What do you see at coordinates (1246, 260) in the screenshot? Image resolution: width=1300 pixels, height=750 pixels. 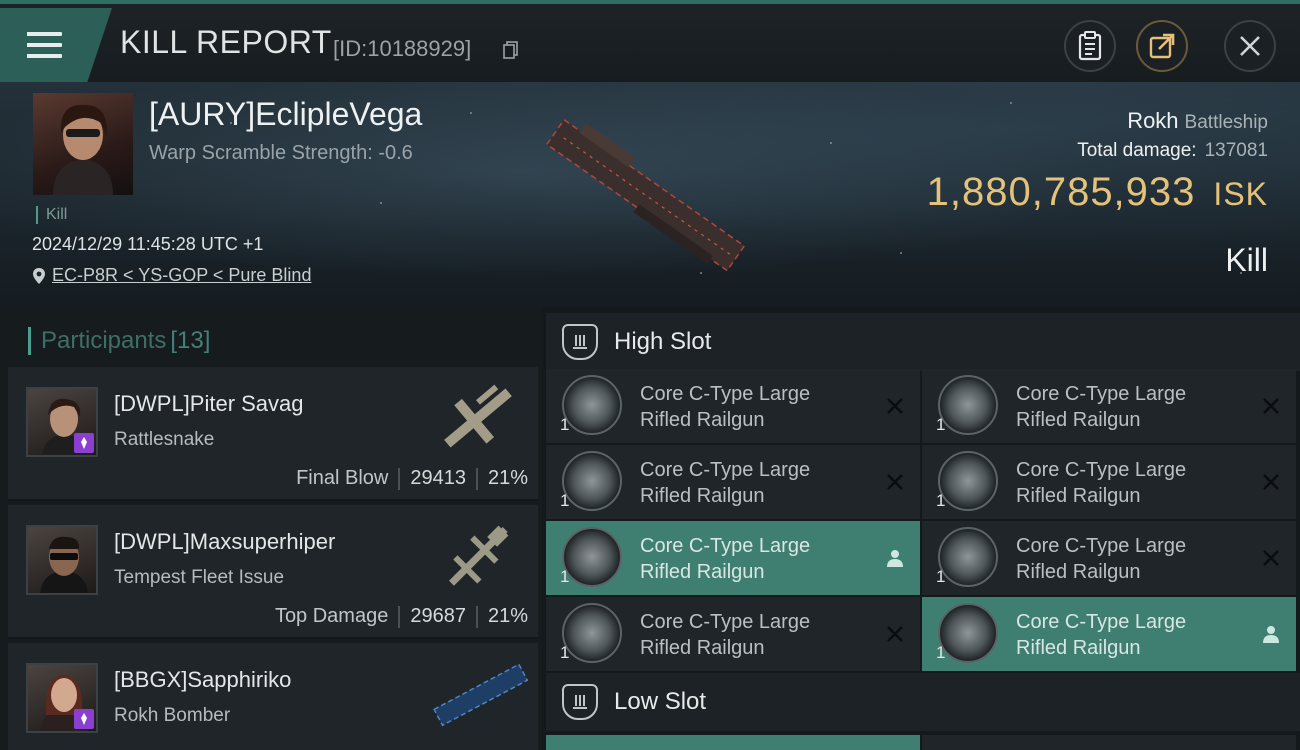 I see `kill-result: Kill` at bounding box center [1246, 260].